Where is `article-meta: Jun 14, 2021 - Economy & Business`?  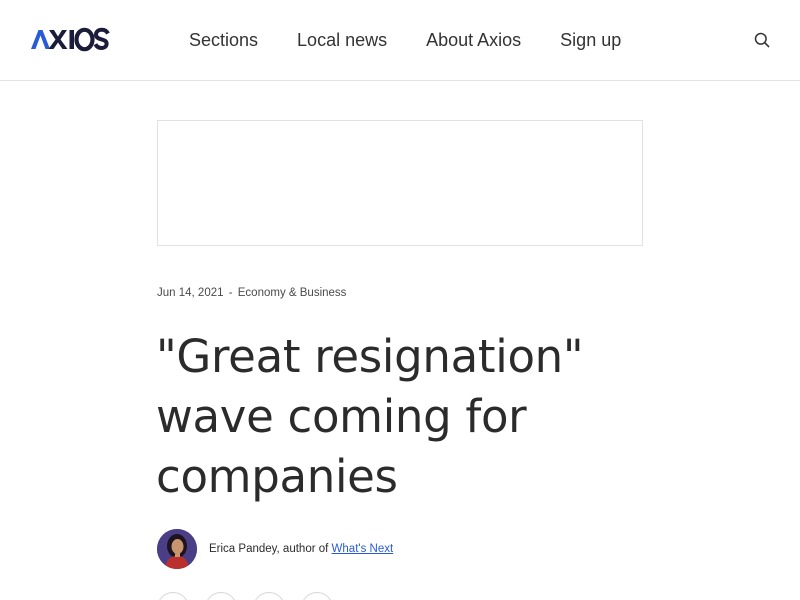
article-meta: Jun 14, 2021 - Economy & Business is located at coordinates (251, 293).